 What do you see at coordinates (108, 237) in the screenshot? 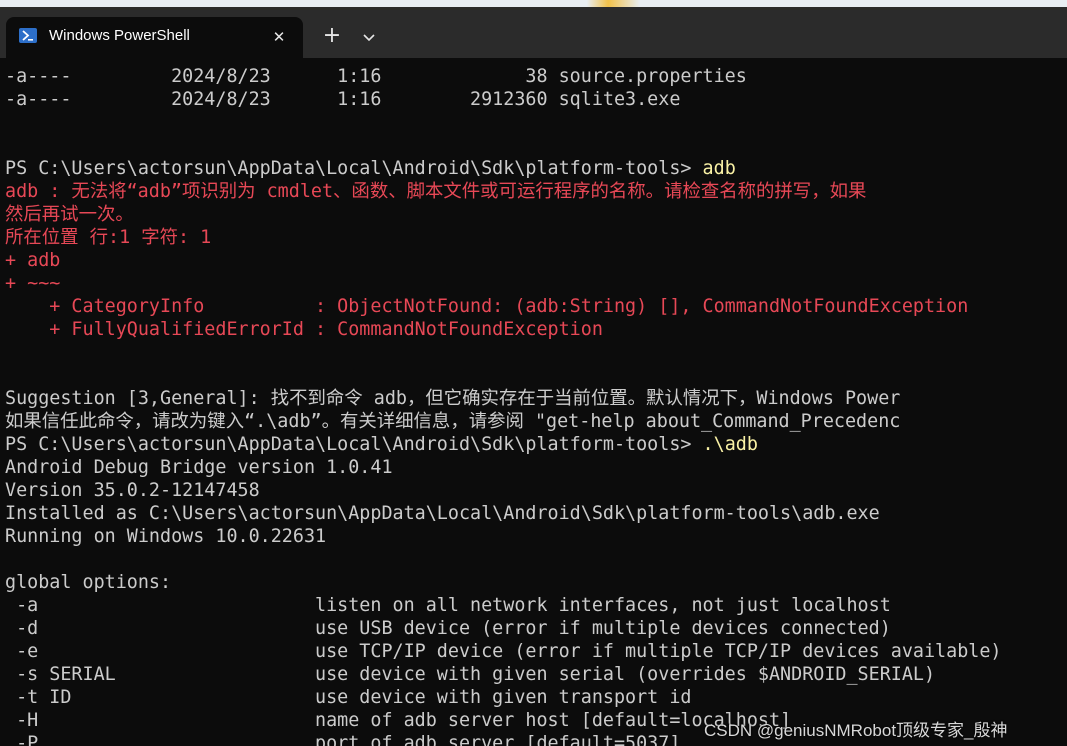
I see `error-line: 所在位置 行:1 字符: 1` at bounding box center [108, 237].